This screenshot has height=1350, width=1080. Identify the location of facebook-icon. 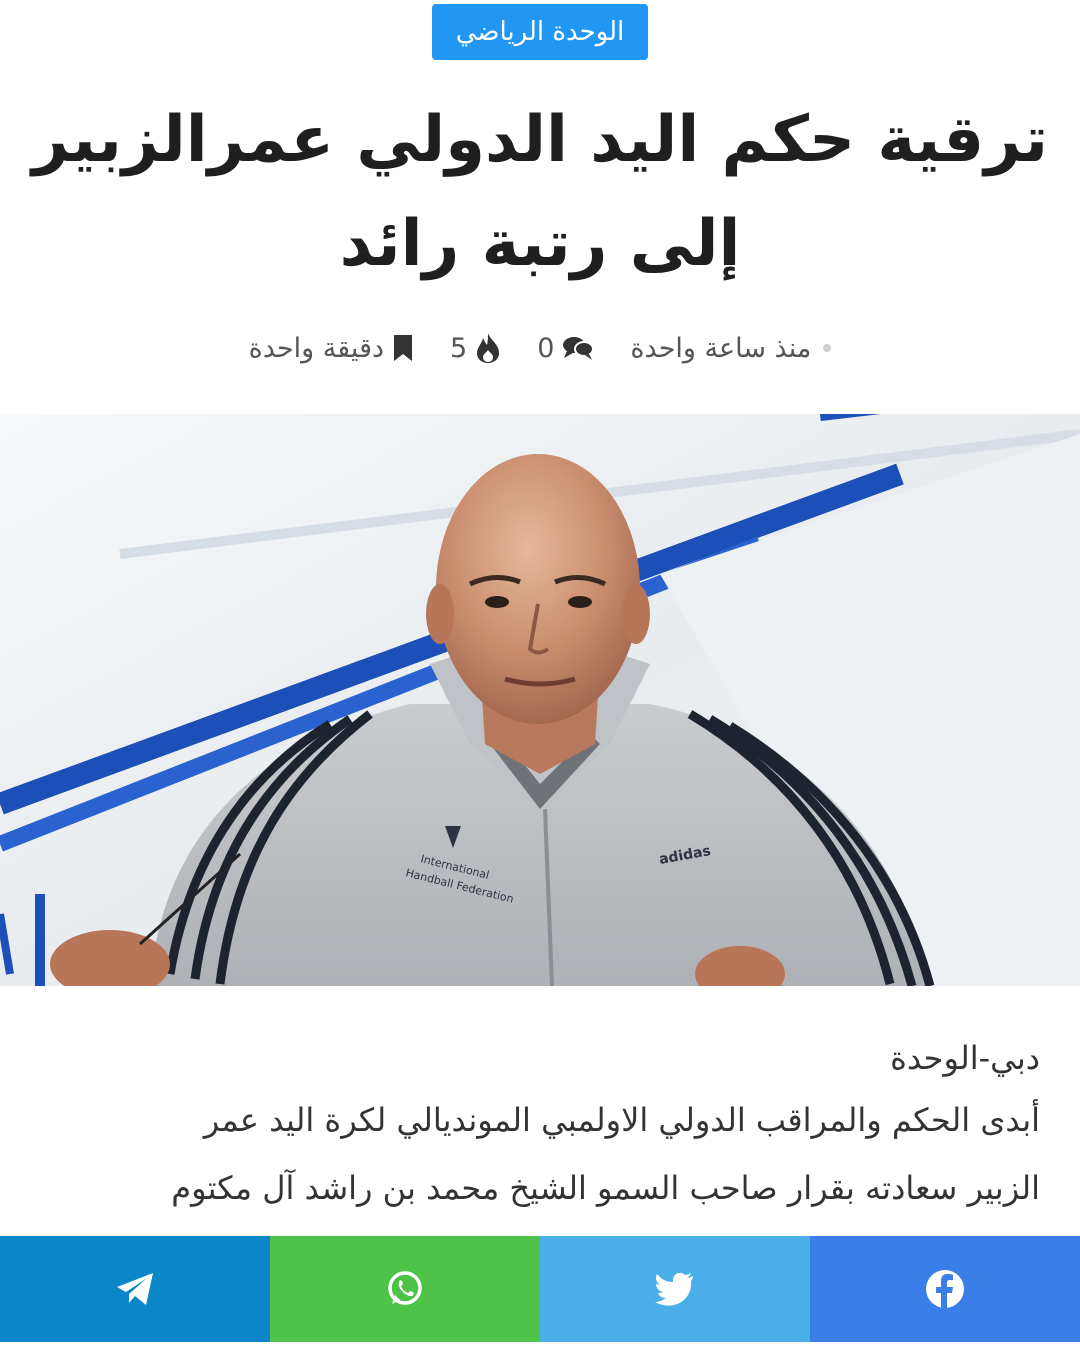
(945, 1289).